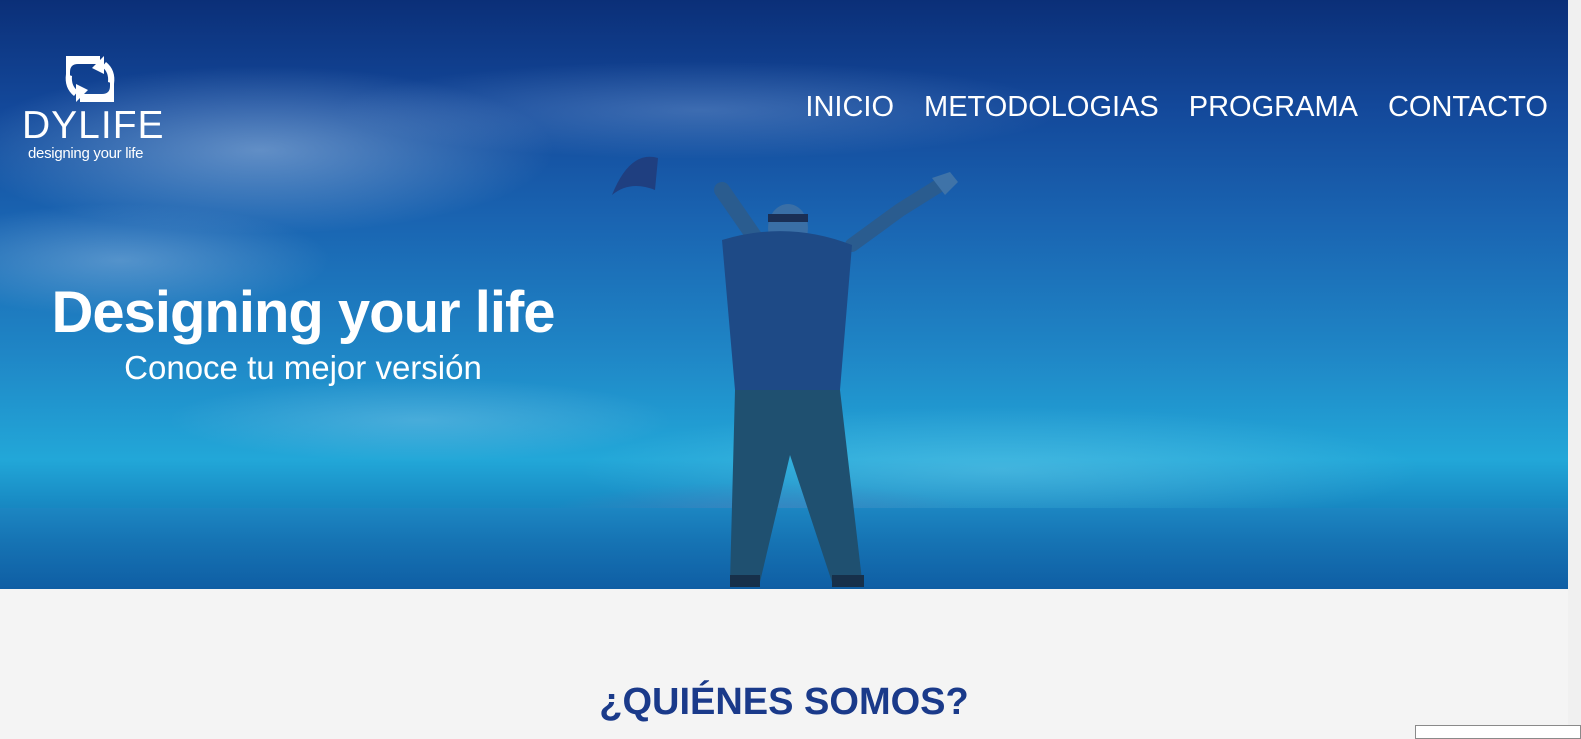 This screenshot has width=1581, height=739. I want to click on logo-title: DYLIFE, so click(93, 125).